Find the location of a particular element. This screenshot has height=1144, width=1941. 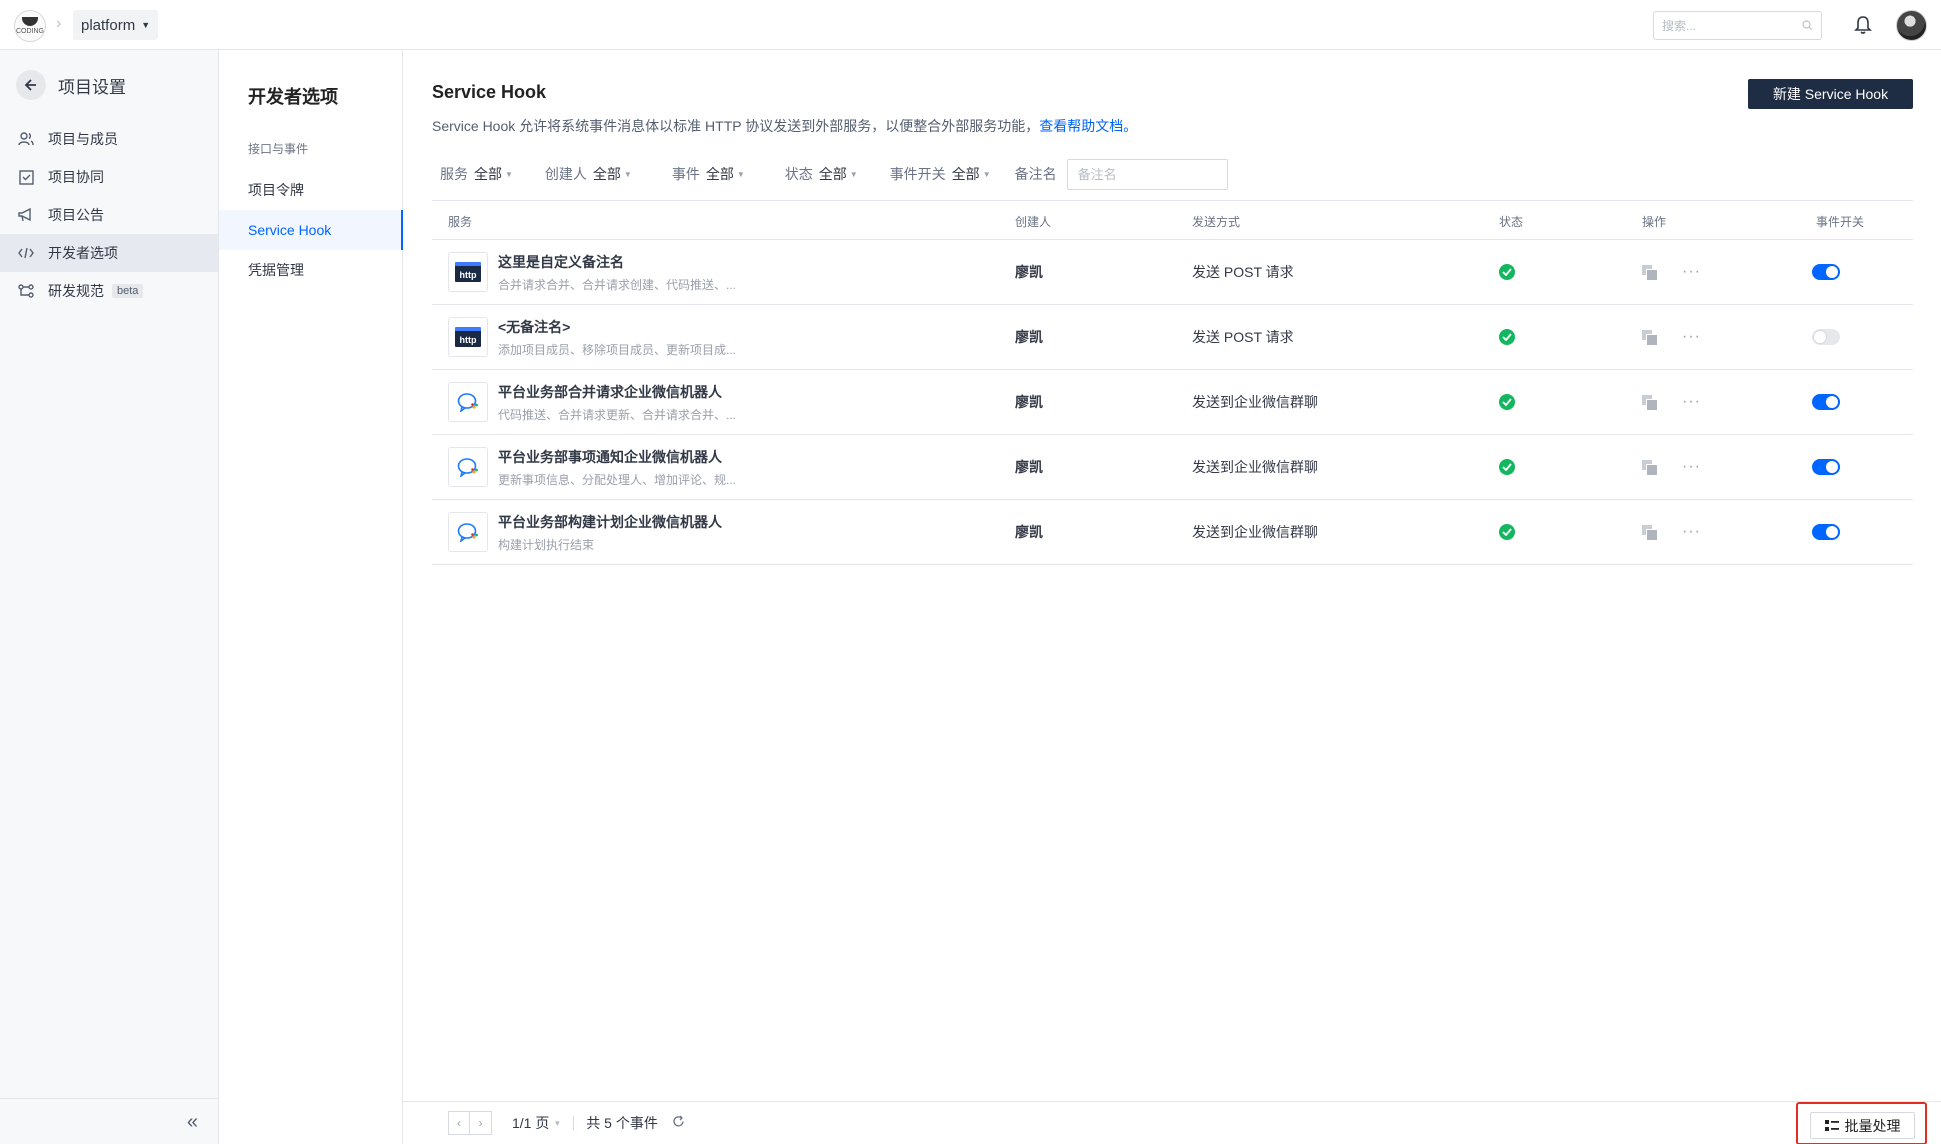

http-icon: http is located at coordinates (468, 337).